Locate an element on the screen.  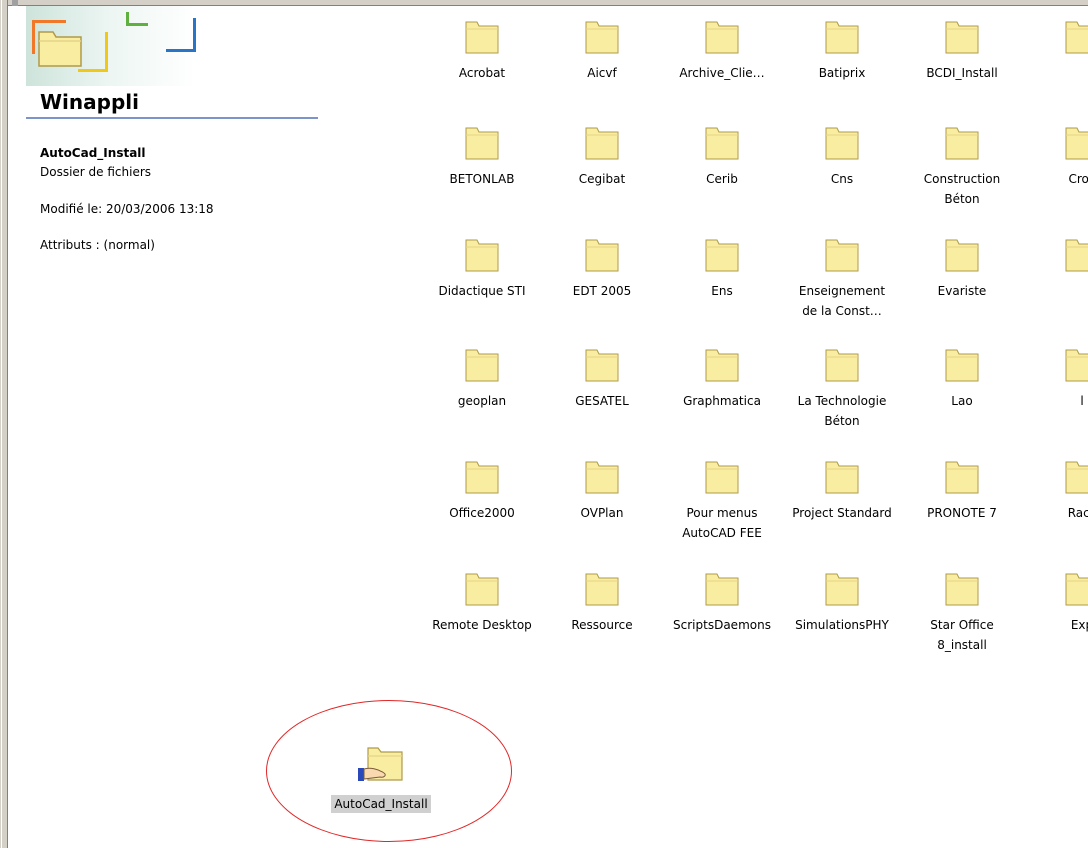
folder-label: BETONLAB is located at coordinates (482, 179).